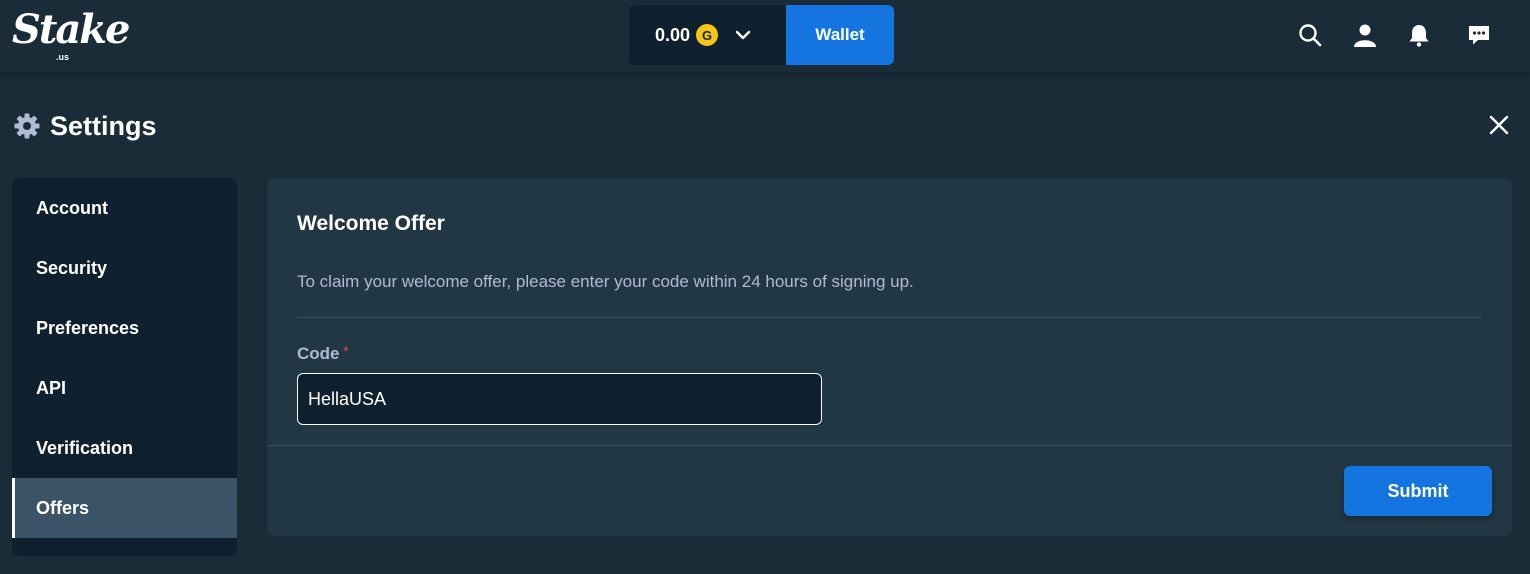 Image resolution: width=1530 pixels, height=574 pixels. What do you see at coordinates (124, 208) in the screenshot?
I see `sidebar-item-account: Account` at bounding box center [124, 208].